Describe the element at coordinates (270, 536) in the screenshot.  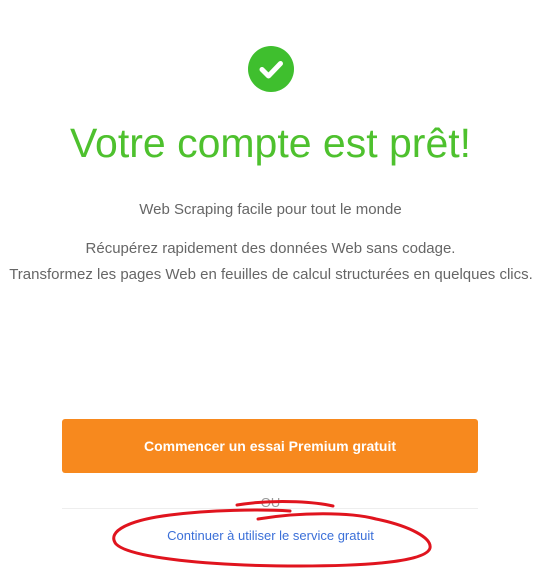
I see `continue-free-link: Continuer à utiliser le service gratuit` at that location.